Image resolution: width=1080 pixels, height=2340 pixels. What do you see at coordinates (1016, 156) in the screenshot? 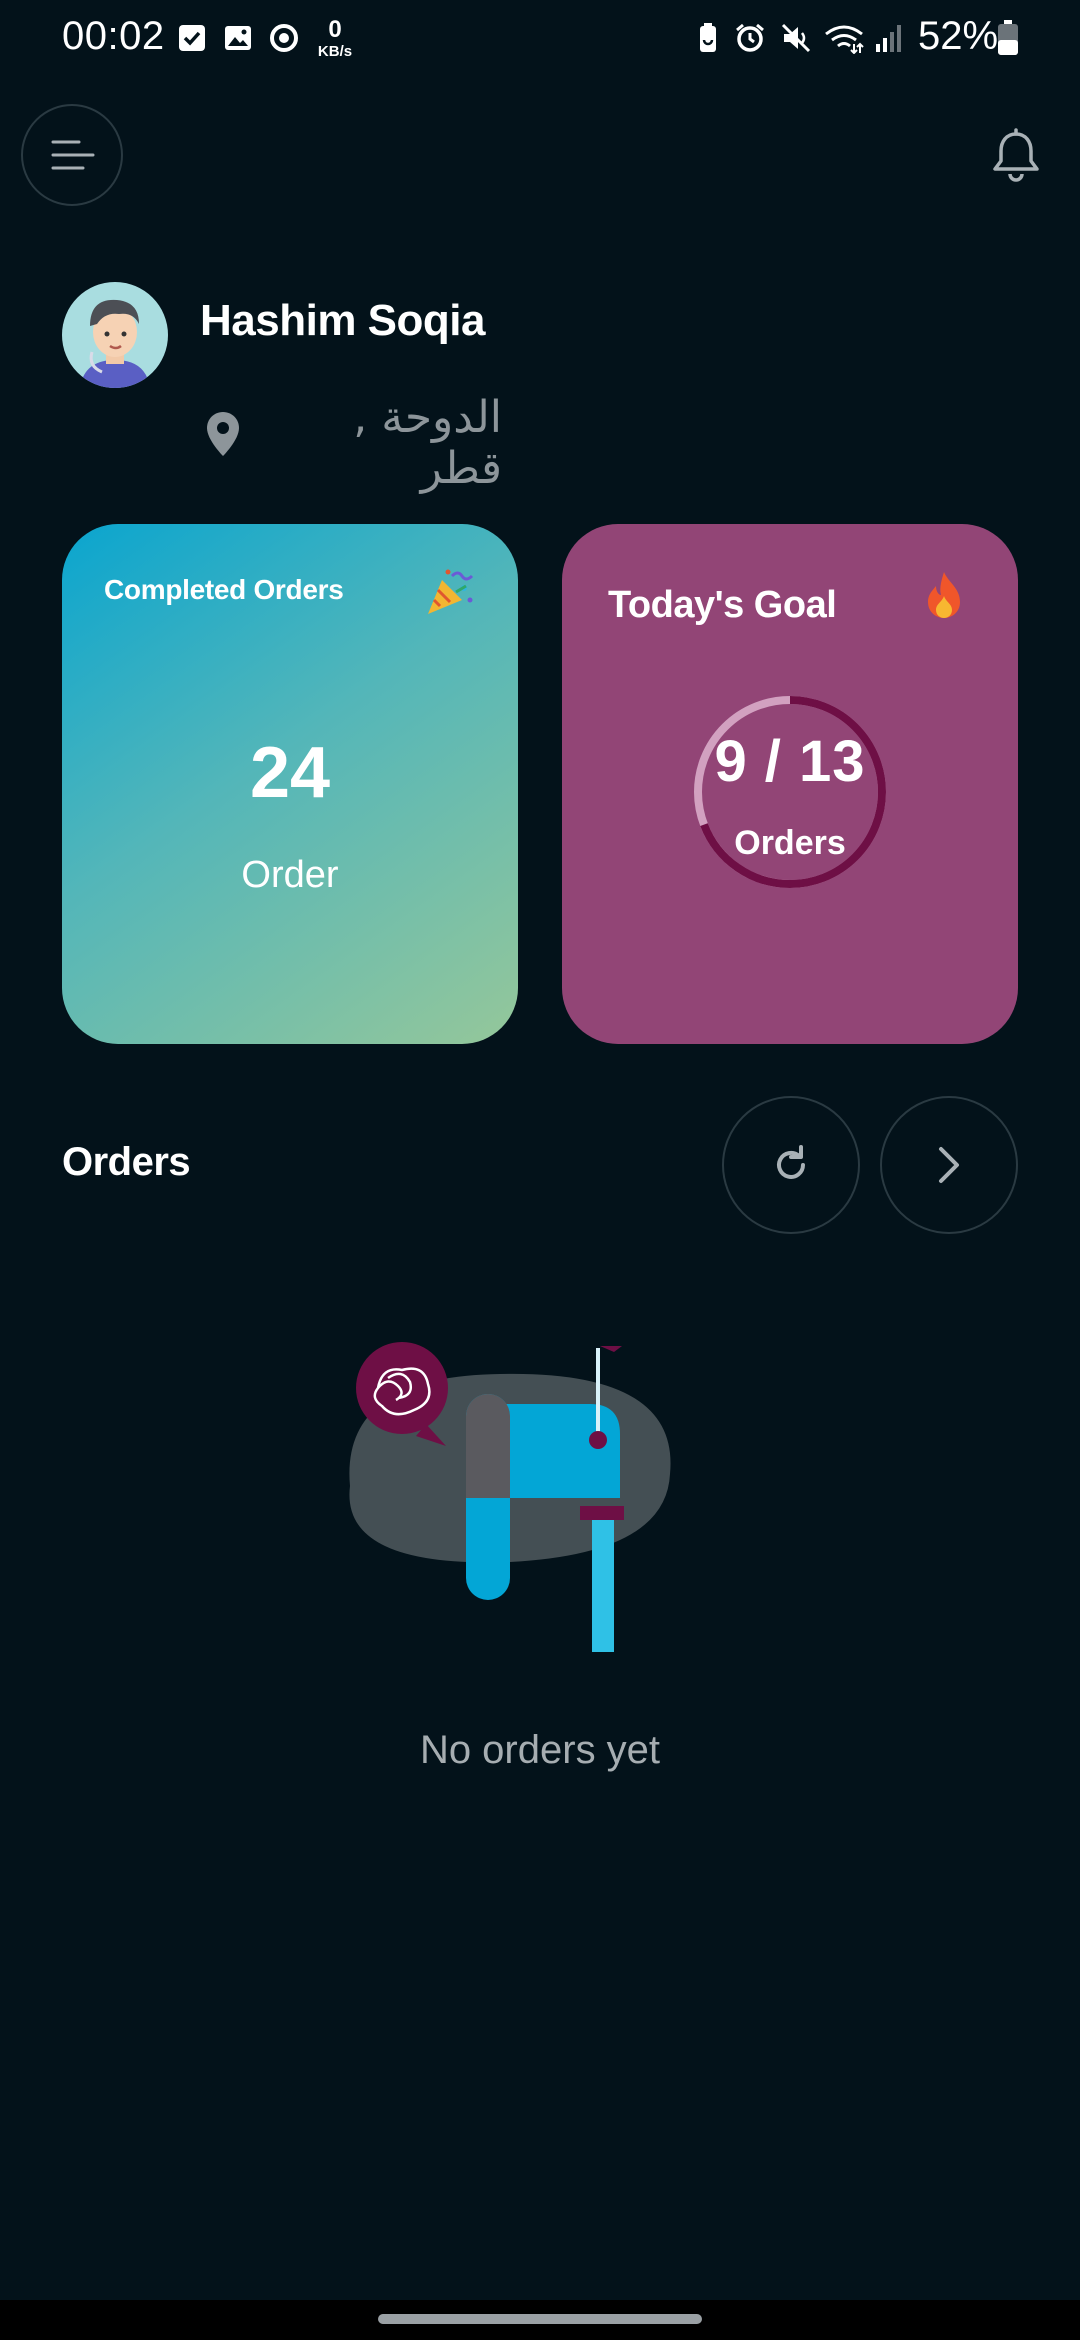
I see `bell-icon` at bounding box center [1016, 156].